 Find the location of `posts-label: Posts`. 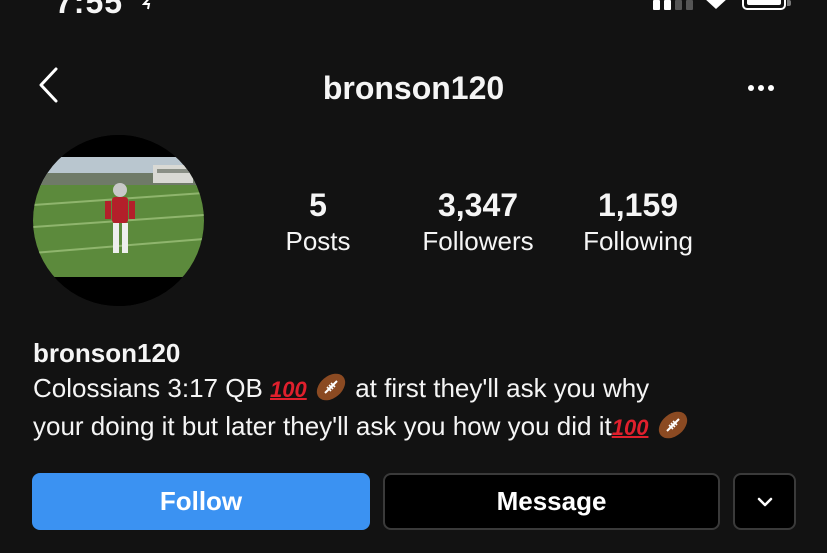

posts-label: Posts is located at coordinates (318, 241).